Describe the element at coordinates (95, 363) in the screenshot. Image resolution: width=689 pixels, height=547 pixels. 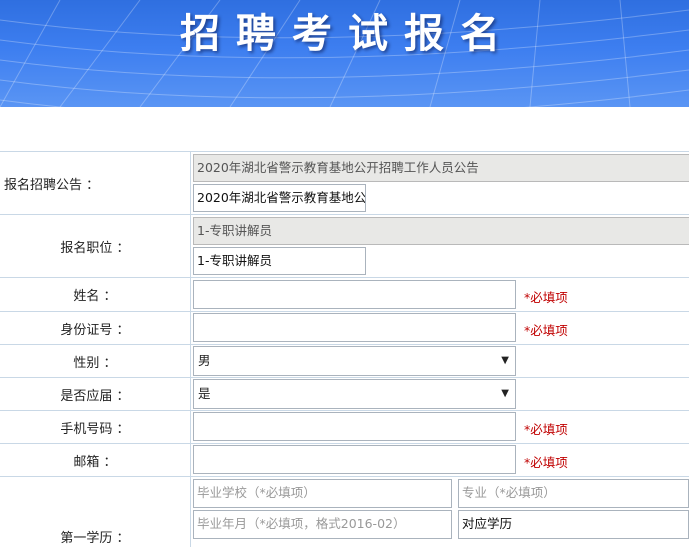
I see `gender-label: 性别 ：` at that location.